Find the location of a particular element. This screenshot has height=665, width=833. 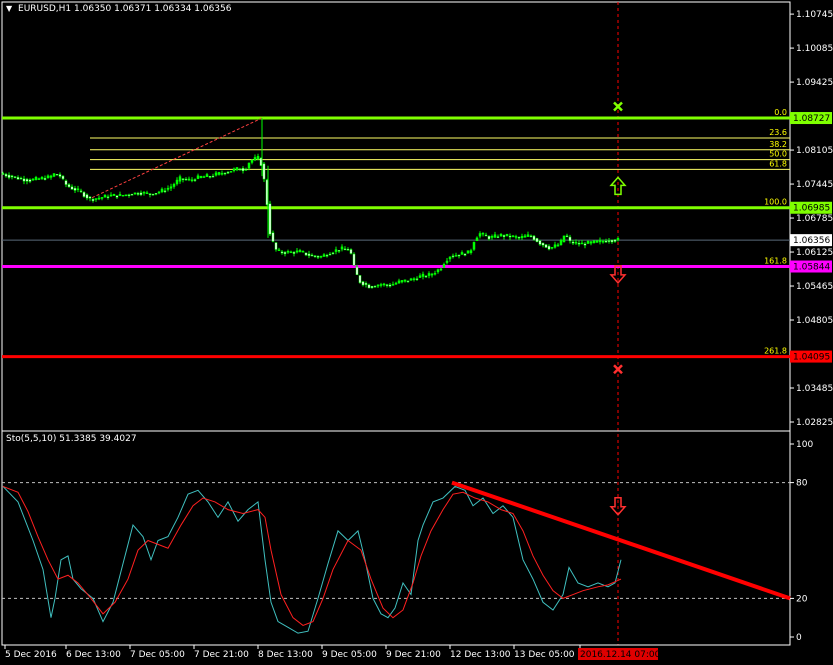

symbol-timeframe: EURUSD,H1 is located at coordinates (45, 9).